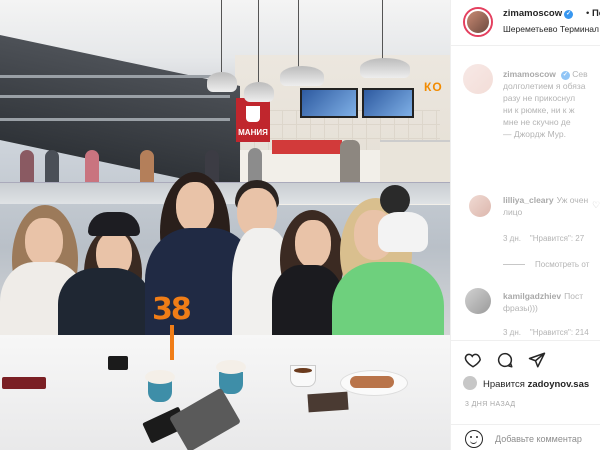  I want to click on post-actions, so click(525, 355).